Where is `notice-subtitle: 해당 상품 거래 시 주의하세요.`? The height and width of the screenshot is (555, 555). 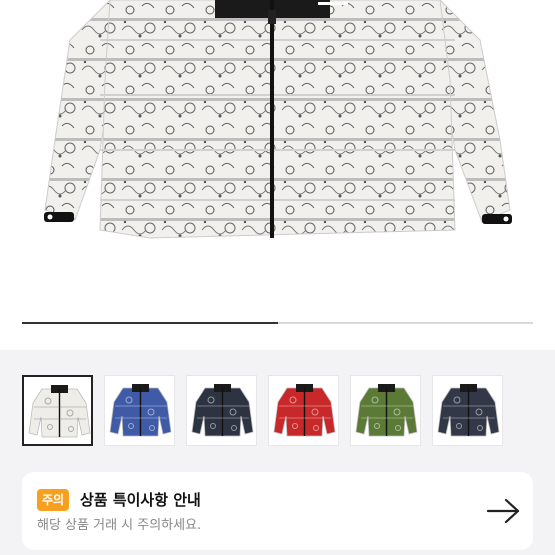 notice-subtitle: 해당 상품 거래 시 주의하세요. is located at coordinates (119, 525).